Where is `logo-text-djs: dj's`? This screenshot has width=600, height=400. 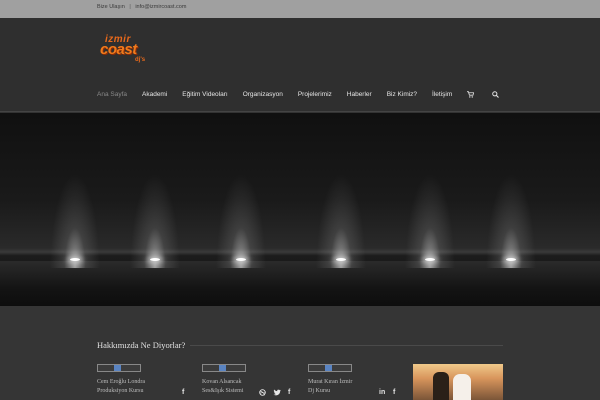 logo-text-djs: dj's is located at coordinates (140, 60).